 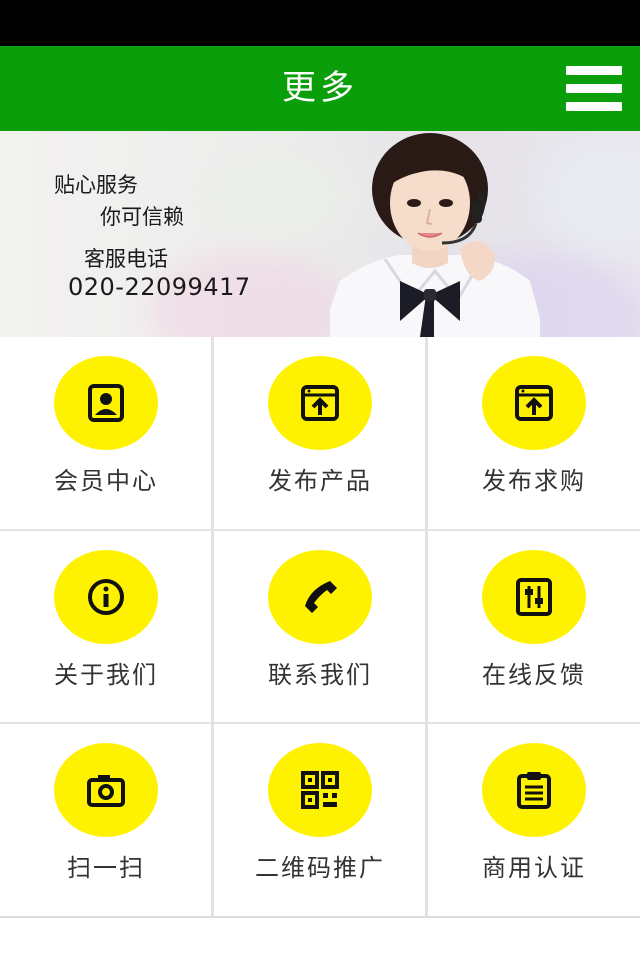 What do you see at coordinates (435, 235) in the screenshot?
I see `customer-service-agent-photo` at bounding box center [435, 235].